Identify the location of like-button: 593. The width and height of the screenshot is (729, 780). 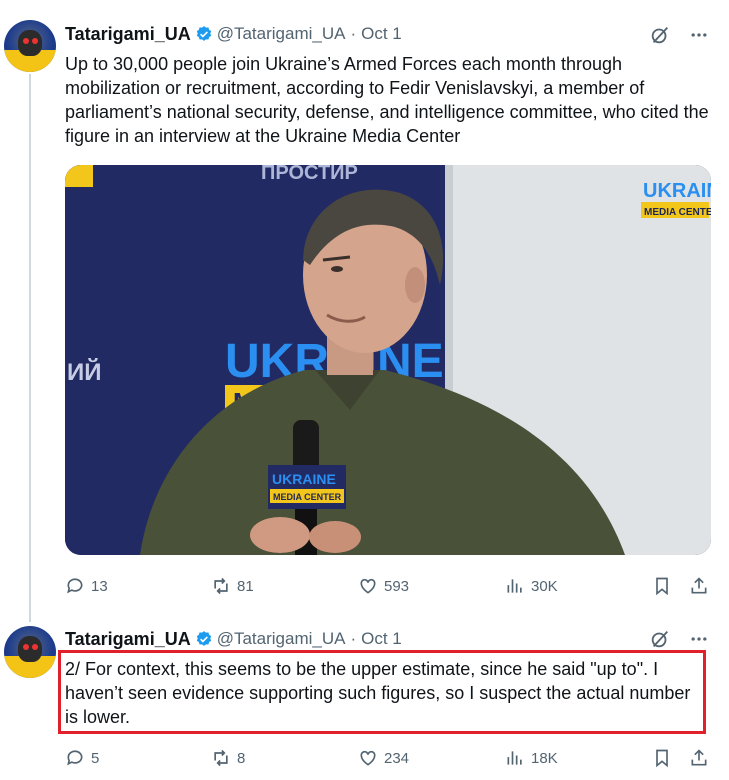
(383, 586).